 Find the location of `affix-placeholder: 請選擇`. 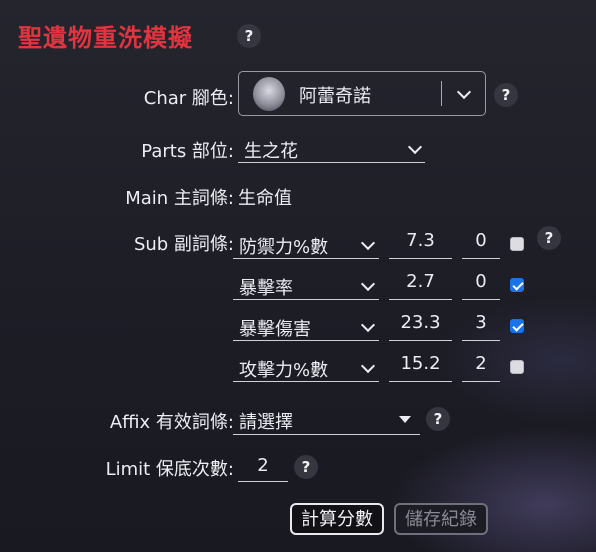

affix-placeholder: 請選擇 is located at coordinates (266, 422).